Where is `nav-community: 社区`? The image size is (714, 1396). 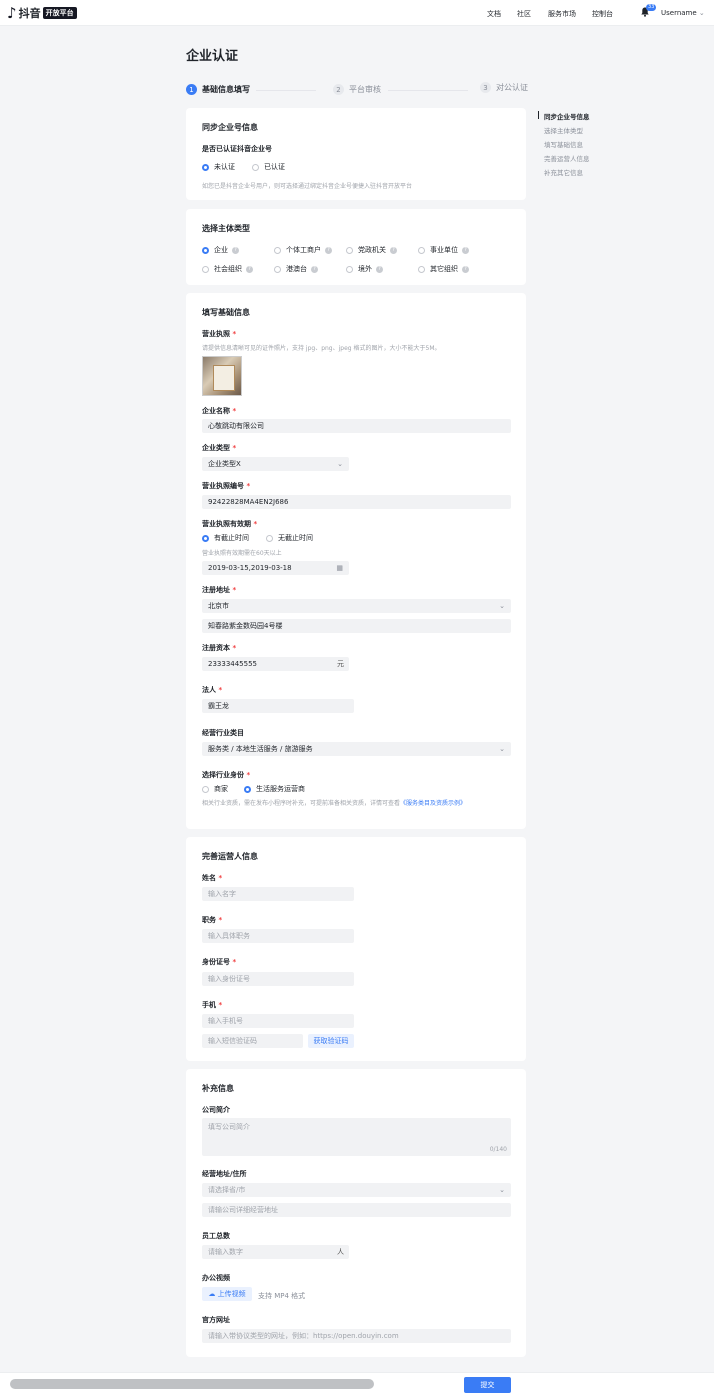 nav-community: 社区 is located at coordinates (524, 14).